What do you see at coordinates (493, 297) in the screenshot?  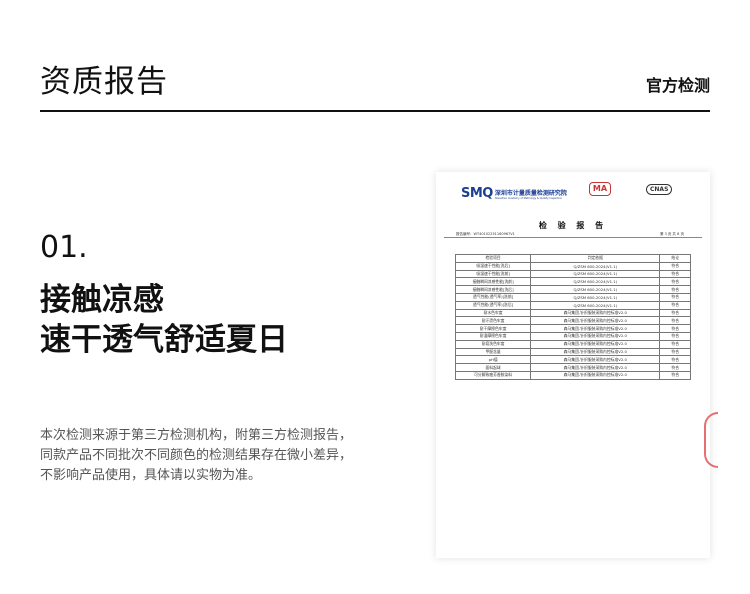 I see `table-cell: 透气性能(透气率)[洗前]` at bounding box center [493, 297].